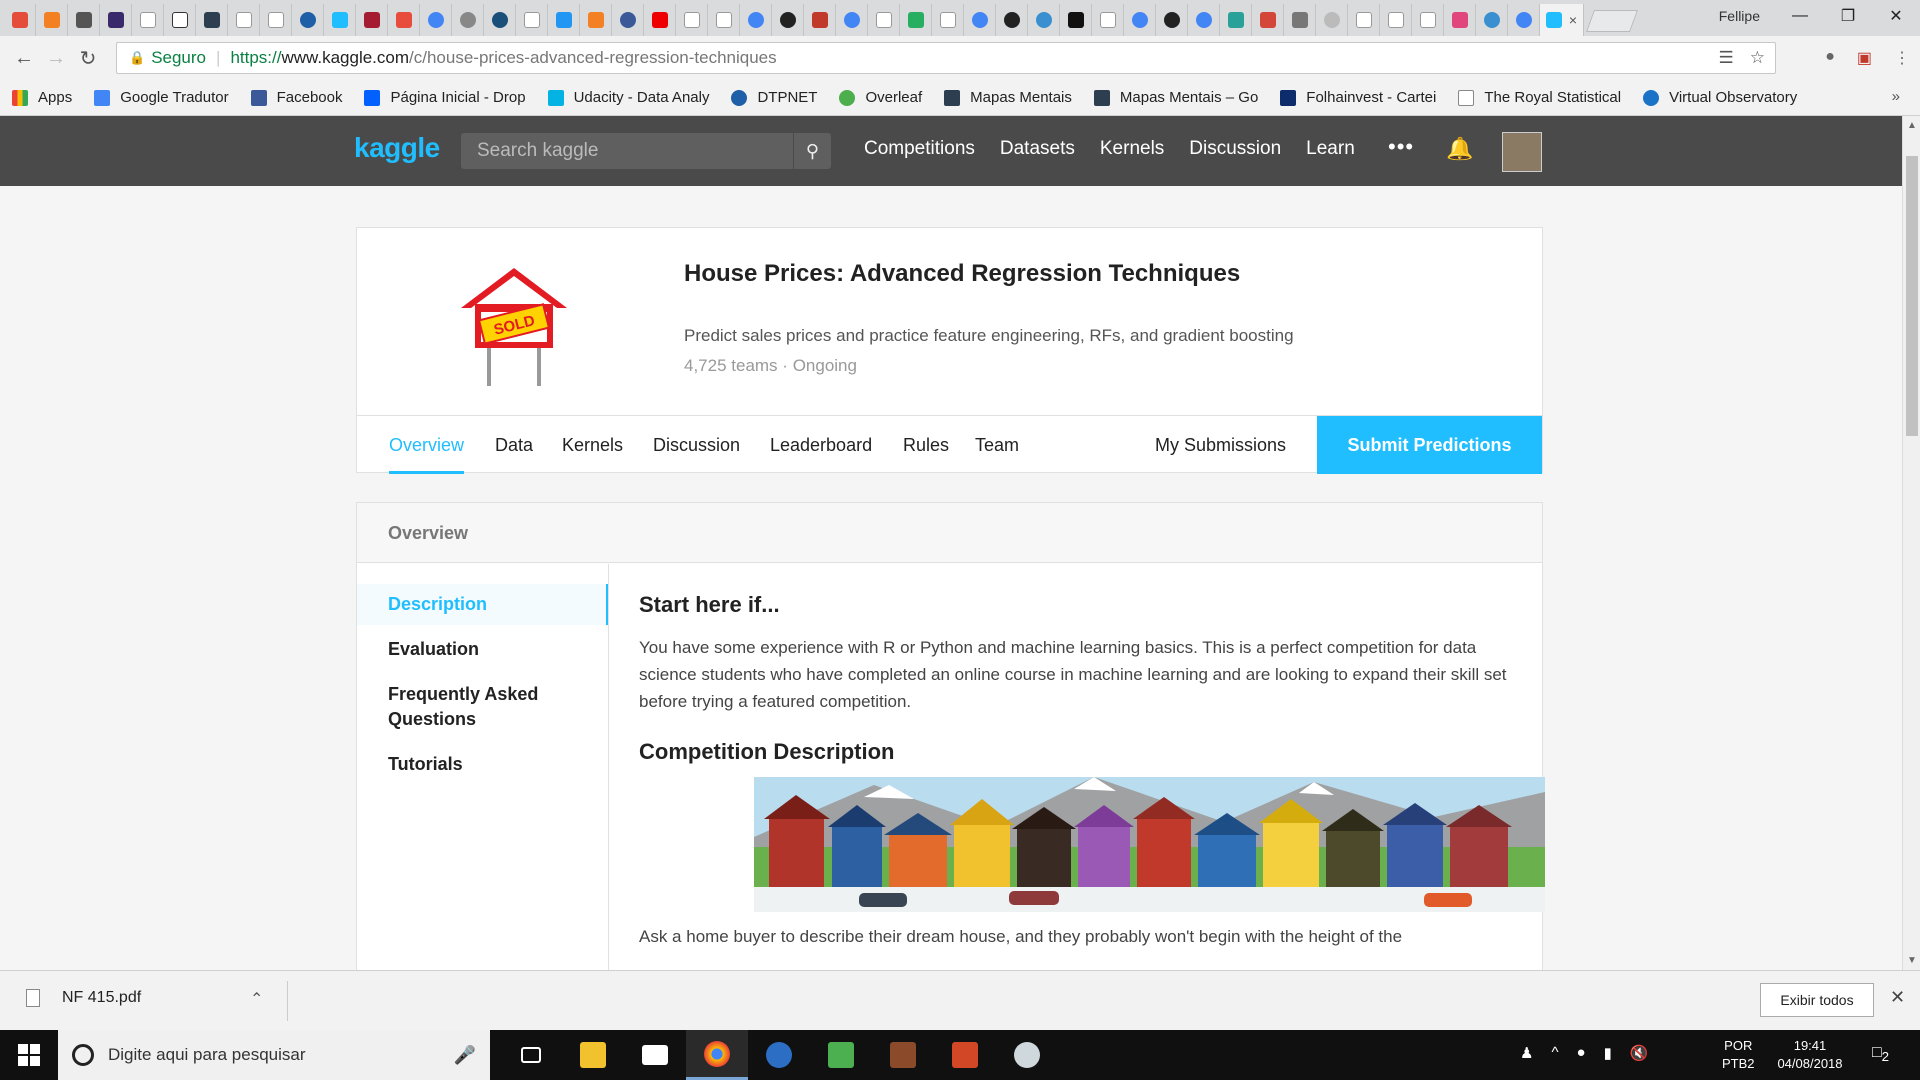 The height and width of the screenshot is (1080, 1920). I want to click on bookmark-item: Google Tradutor, so click(161, 97).